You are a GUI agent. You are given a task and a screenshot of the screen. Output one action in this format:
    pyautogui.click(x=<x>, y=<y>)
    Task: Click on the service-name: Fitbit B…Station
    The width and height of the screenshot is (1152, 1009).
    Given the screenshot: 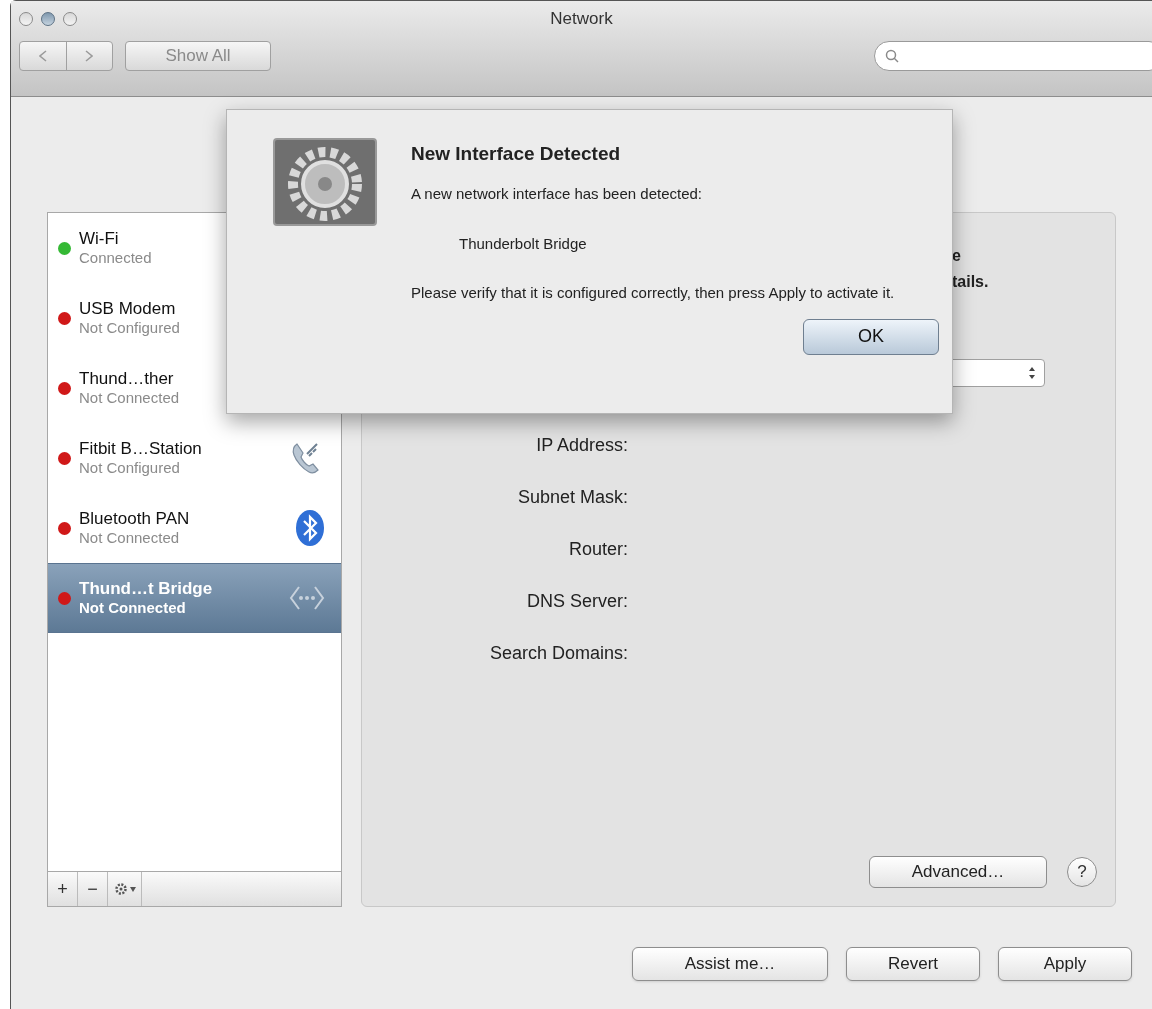 What is the action you would take?
    pyautogui.click(x=141, y=449)
    